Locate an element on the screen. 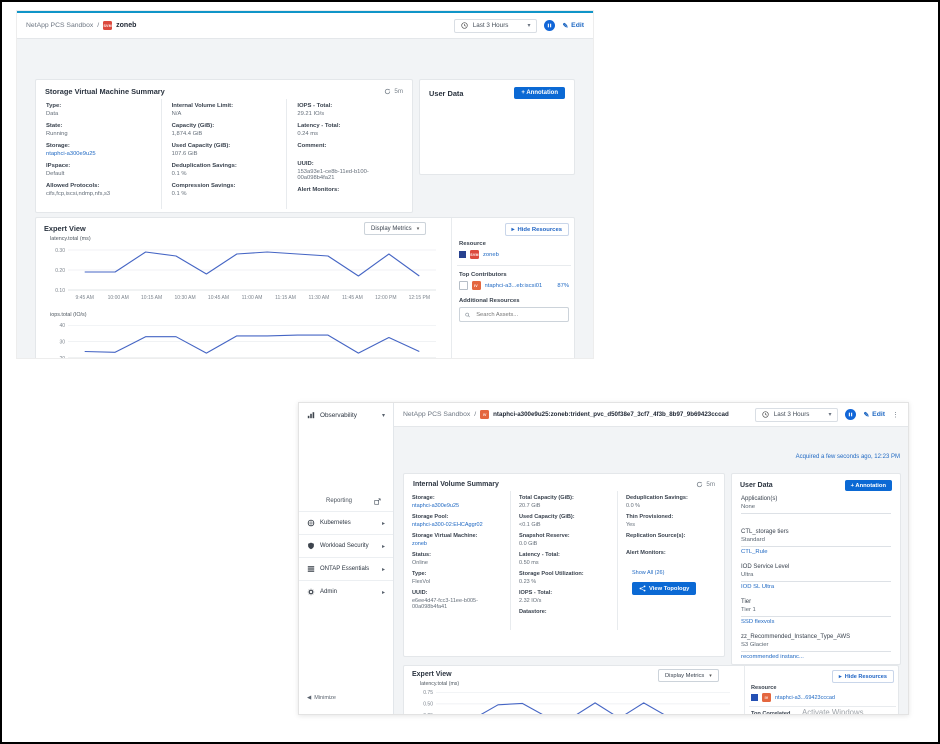  contributor-percent: 87% is located at coordinates (563, 285).